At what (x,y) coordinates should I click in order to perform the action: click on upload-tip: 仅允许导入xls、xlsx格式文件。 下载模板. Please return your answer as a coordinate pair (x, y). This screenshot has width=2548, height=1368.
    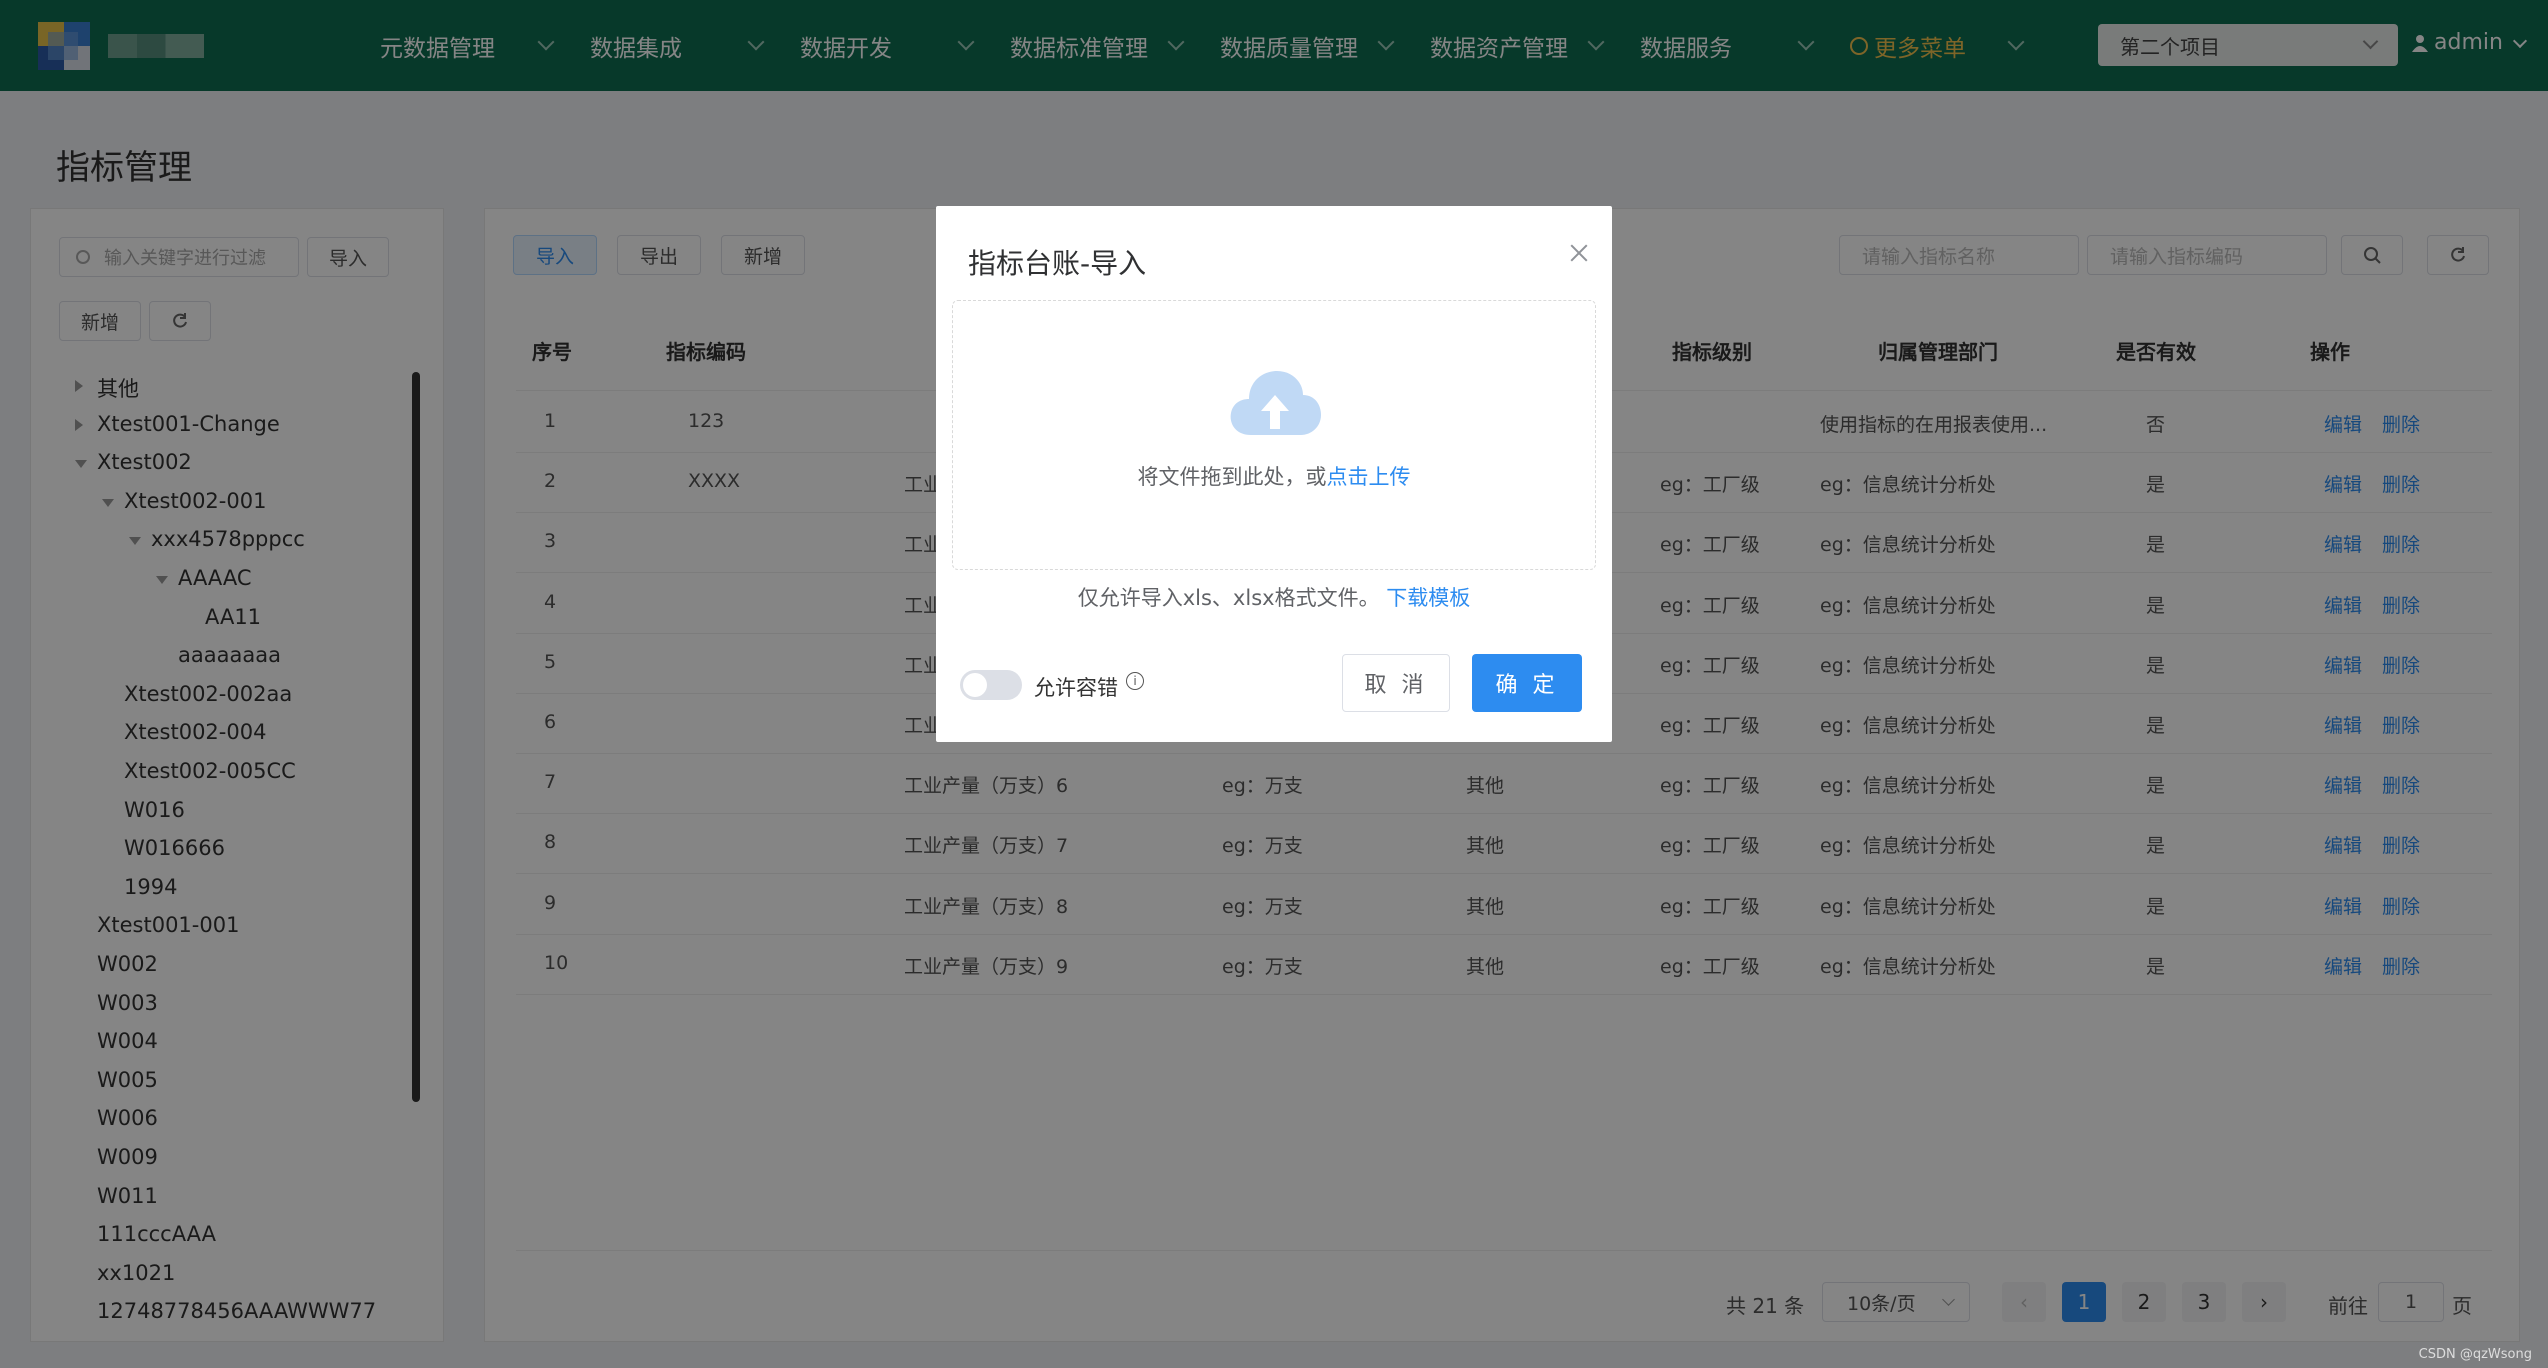
    Looking at the image, I should click on (1274, 597).